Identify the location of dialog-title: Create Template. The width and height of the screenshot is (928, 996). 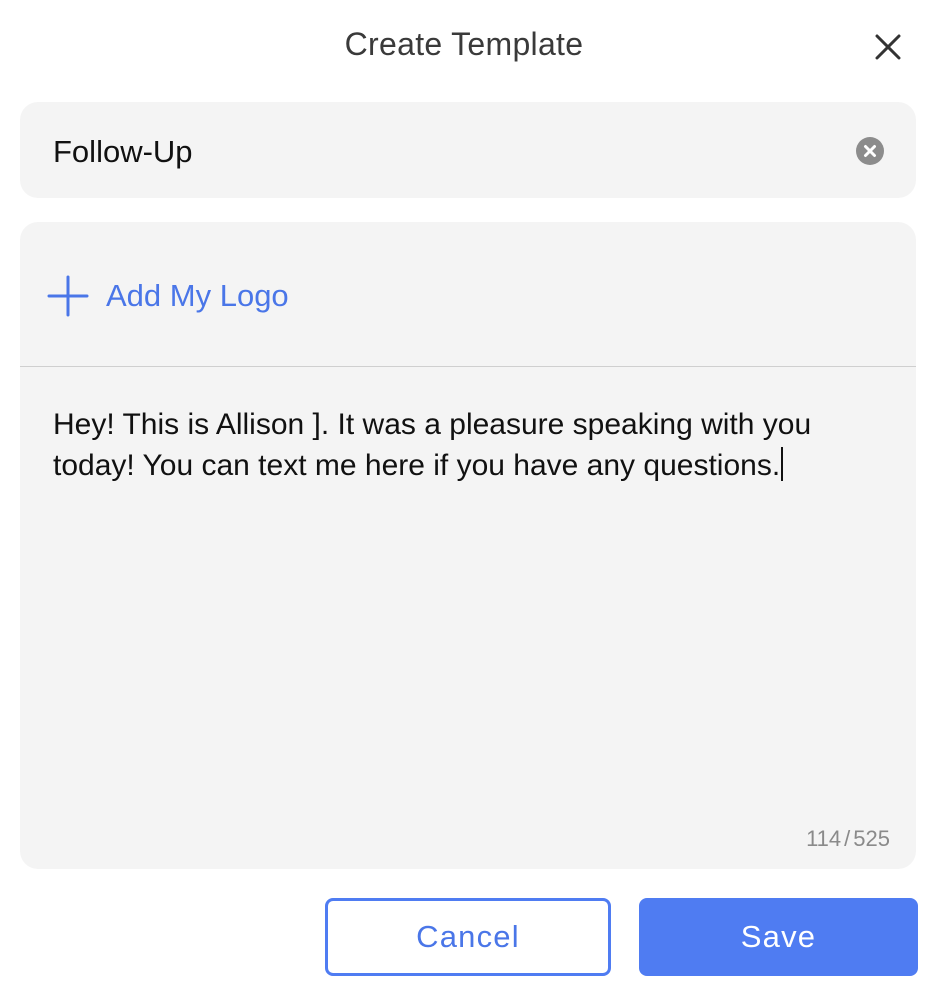
(464, 44).